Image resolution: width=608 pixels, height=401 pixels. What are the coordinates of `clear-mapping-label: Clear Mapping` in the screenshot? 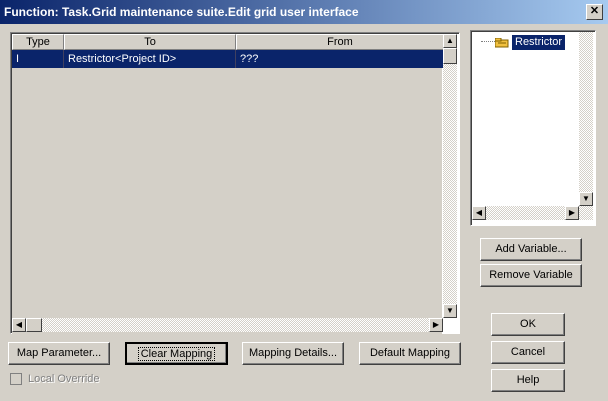 It's located at (176, 354).